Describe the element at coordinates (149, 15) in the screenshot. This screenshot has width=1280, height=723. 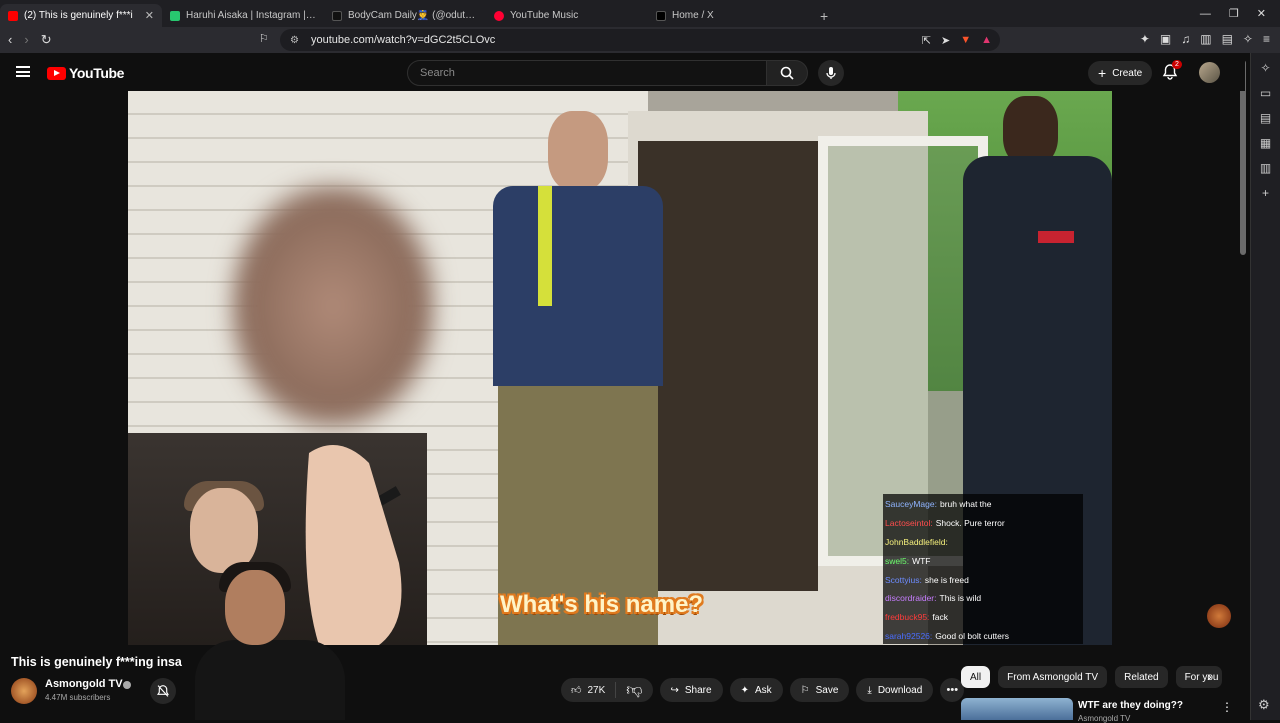
I see `close-tab-icon: ✕` at that location.